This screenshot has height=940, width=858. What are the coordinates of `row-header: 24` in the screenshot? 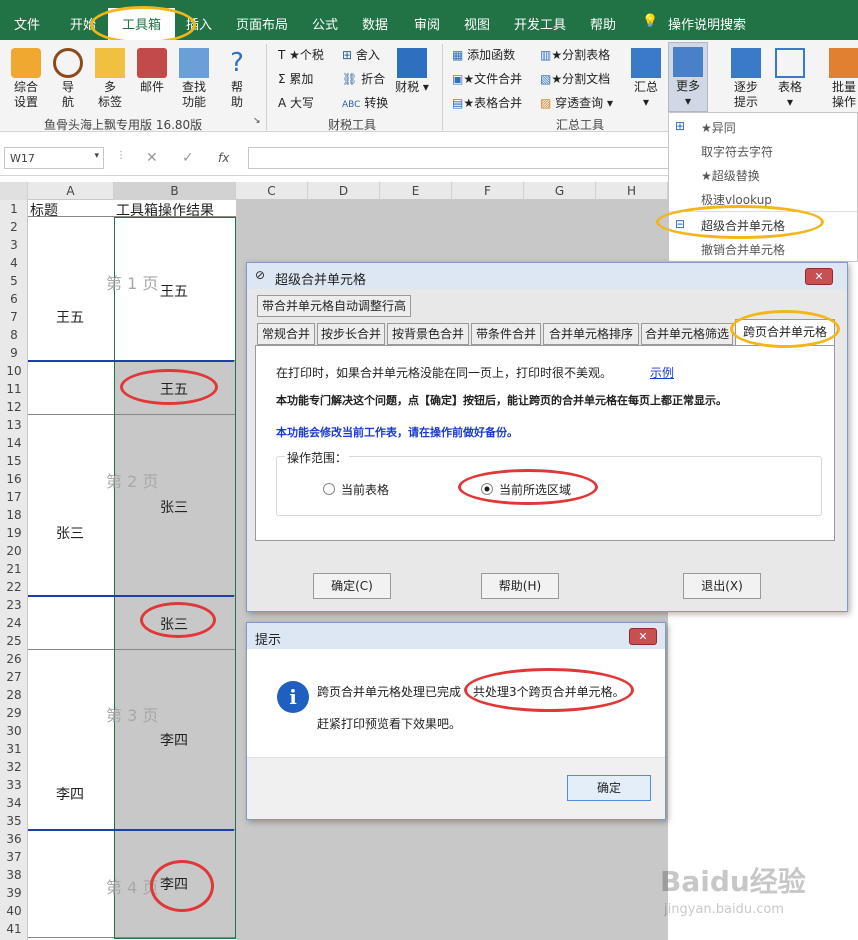 It's located at (14, 623).